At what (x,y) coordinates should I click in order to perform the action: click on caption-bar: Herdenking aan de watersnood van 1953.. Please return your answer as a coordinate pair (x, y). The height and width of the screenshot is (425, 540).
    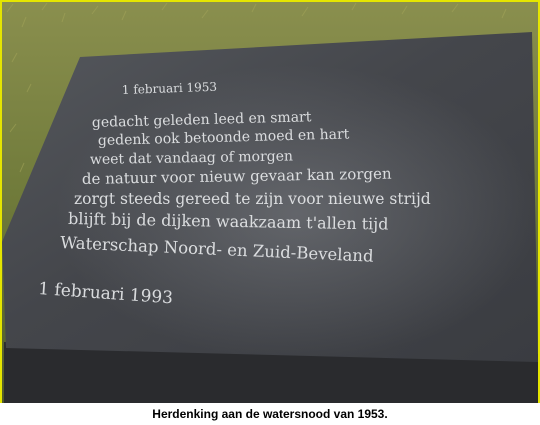
    Looking at the image, I should click on (270, 414).